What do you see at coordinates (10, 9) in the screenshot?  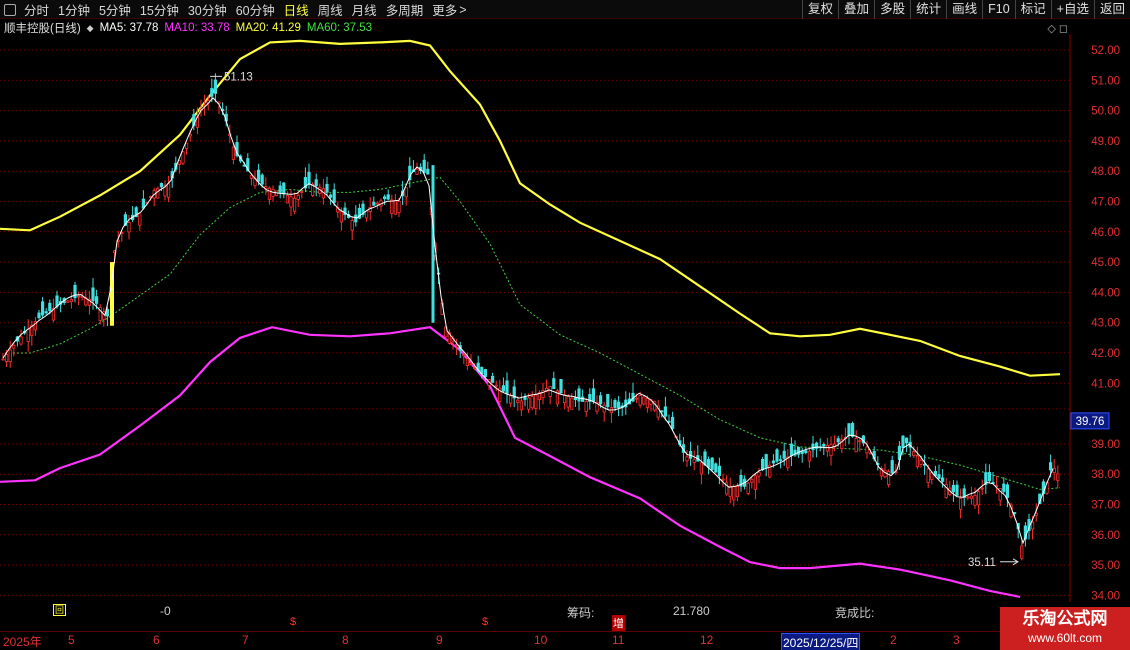 I see `pin-icon` at bounding box center [10, 9].